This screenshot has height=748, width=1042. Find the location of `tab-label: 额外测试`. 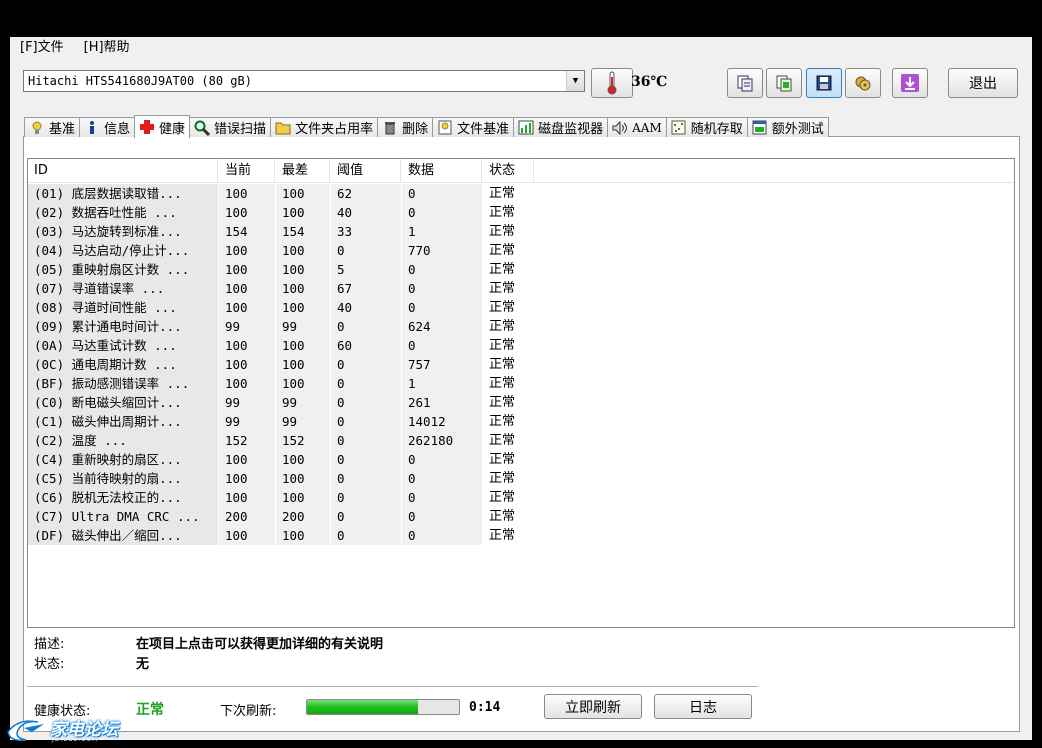

tab-label: 额外测试 is located at coordinates (797, 129).